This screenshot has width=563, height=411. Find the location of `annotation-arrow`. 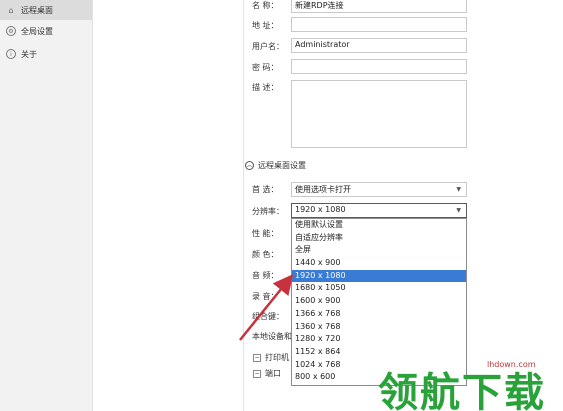

annotation-arrow is located at coordinates (266, 307).